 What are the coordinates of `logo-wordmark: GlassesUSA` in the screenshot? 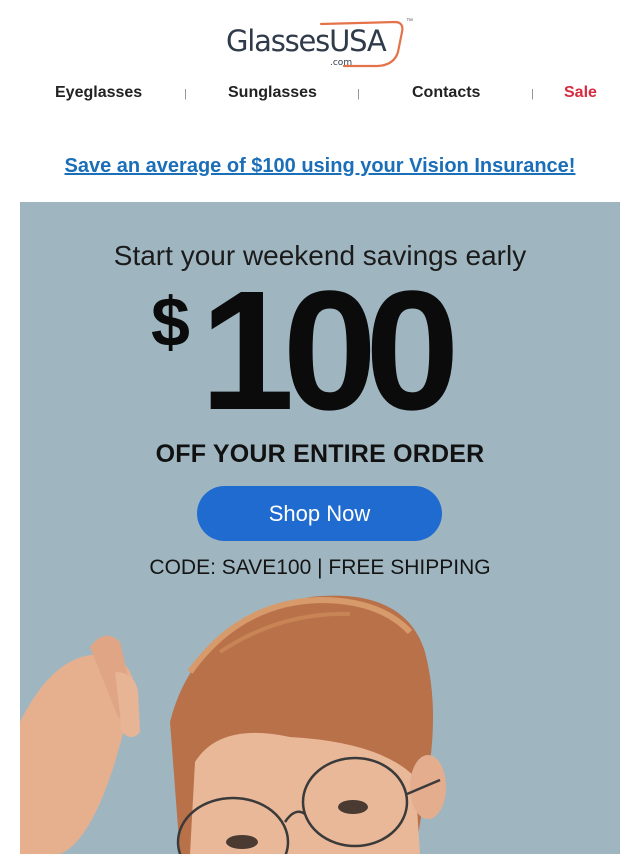 It's located at (306, 41).